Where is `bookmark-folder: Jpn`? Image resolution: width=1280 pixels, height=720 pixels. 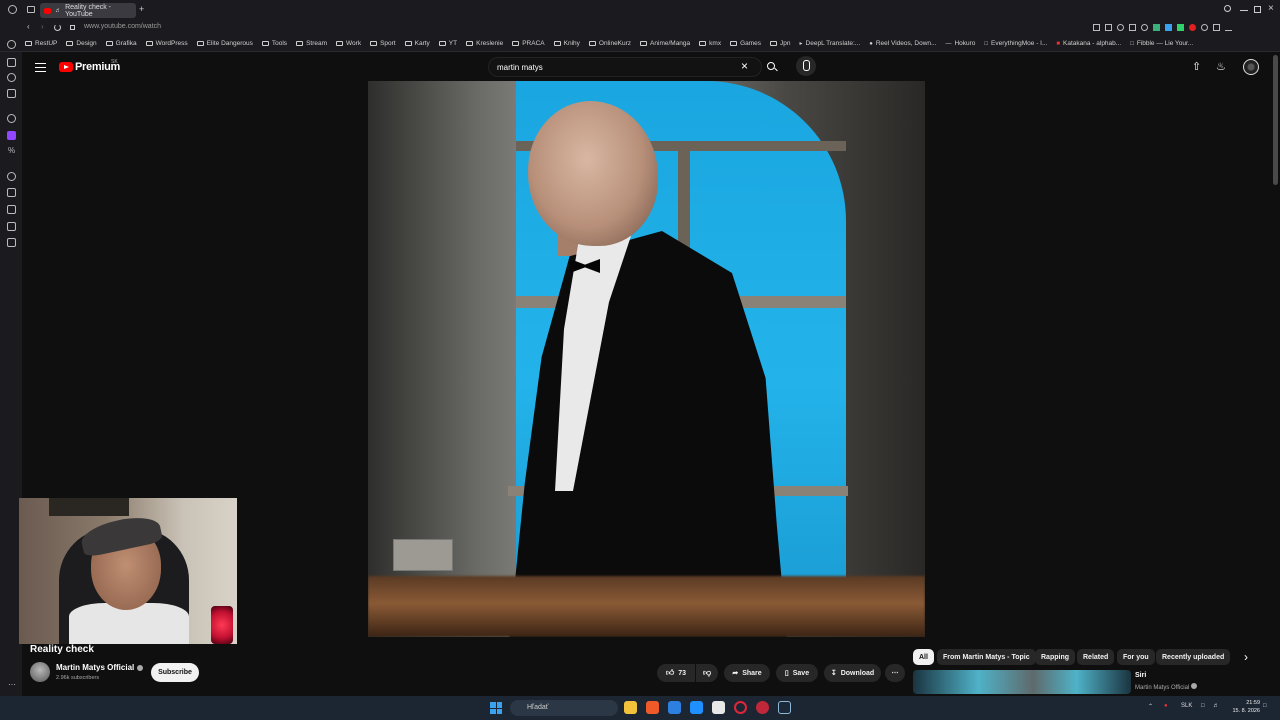 bookmark-folder: Jpn is located at coordinates (780, 43).